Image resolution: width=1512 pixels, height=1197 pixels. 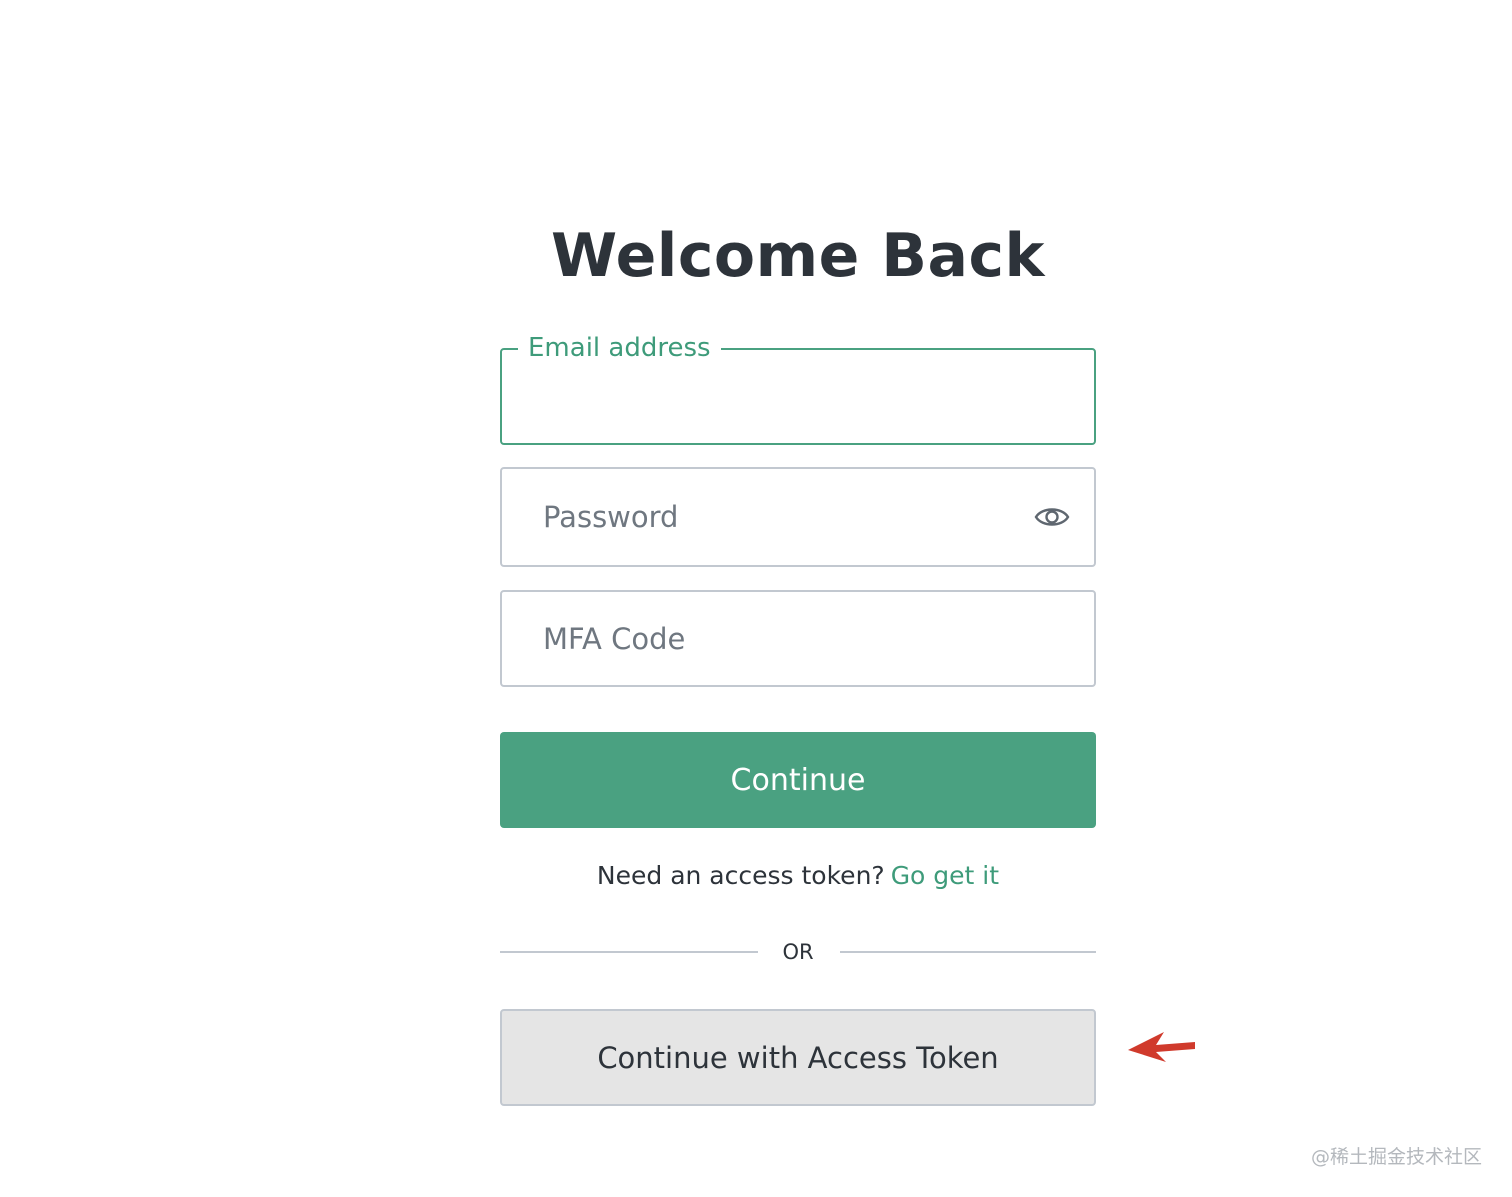 What do you see at coordinates (1052, 517) in the screenshot?
I see `eye-icon` at bounding box center [1052, 517].